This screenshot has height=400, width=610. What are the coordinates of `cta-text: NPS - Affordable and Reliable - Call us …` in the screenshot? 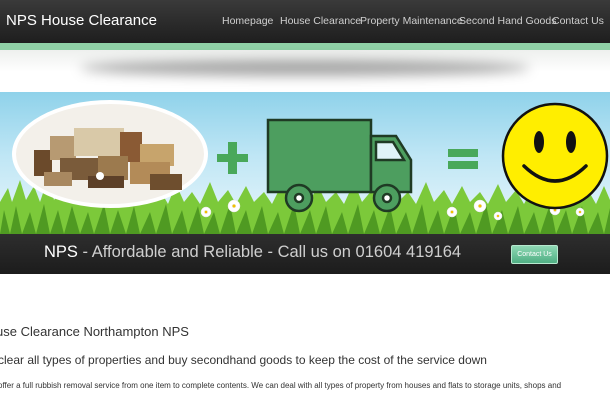 It's located at (252, 252).